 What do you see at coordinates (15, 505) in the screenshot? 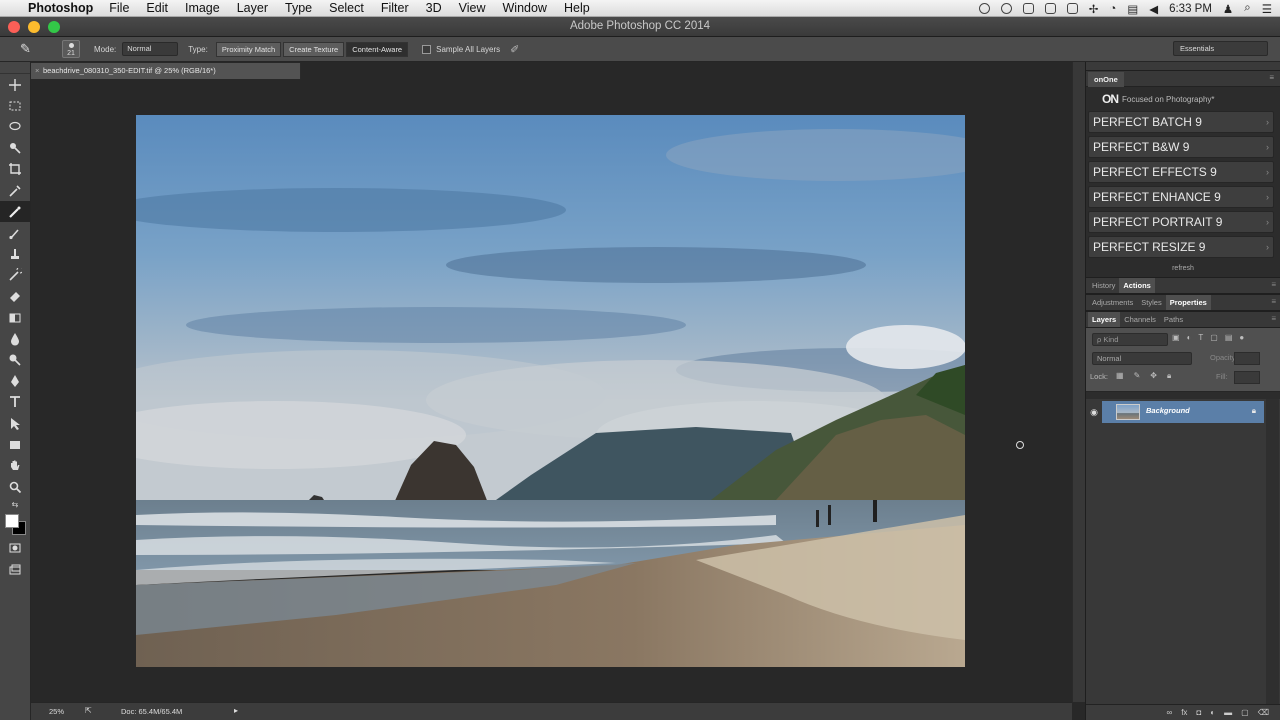
I see `swap-colors-icon: ⇆` at bounding box center [15, 505].